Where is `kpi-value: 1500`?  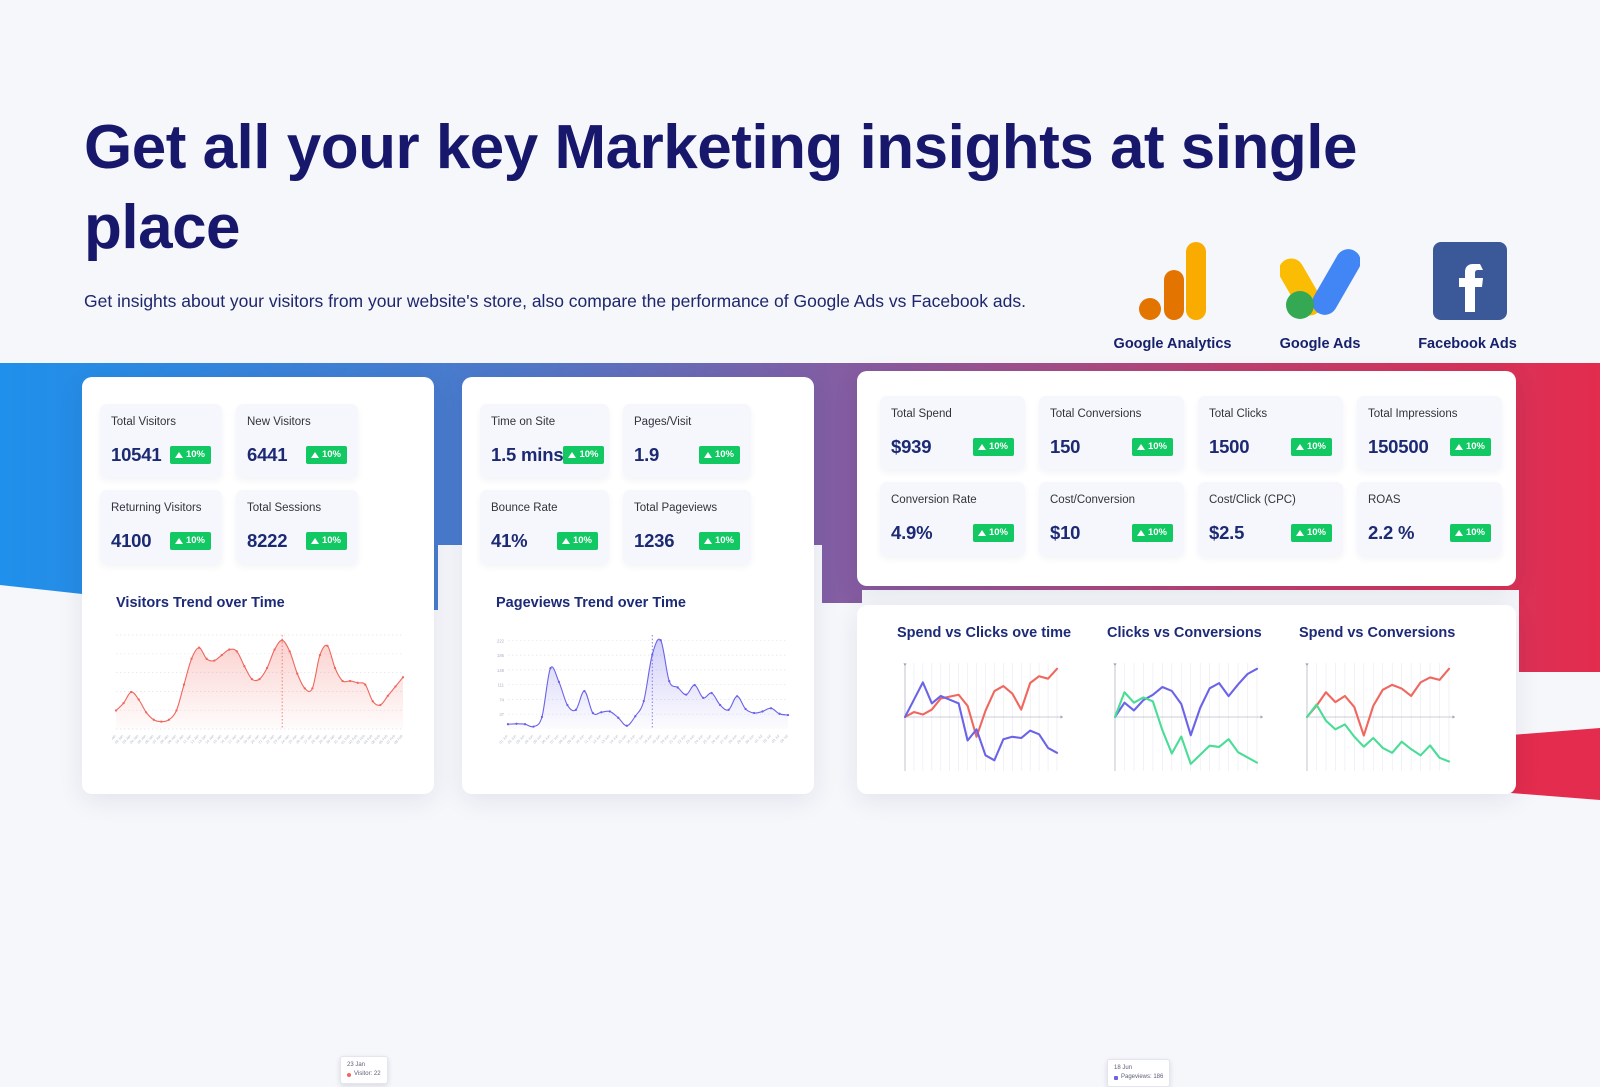
kpi-value: 1500 is located at coordinates (1229, 446).